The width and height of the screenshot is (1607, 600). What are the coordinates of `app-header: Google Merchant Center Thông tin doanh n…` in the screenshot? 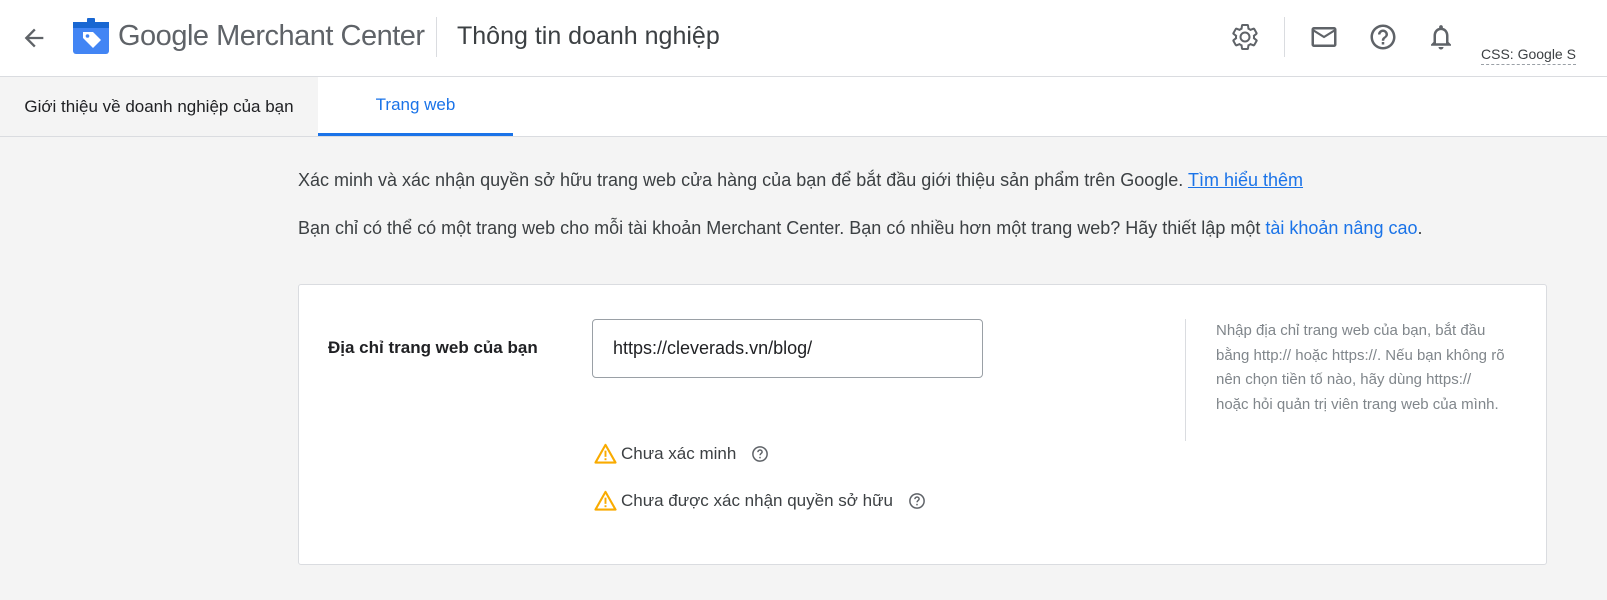 It's located at (803, 38).